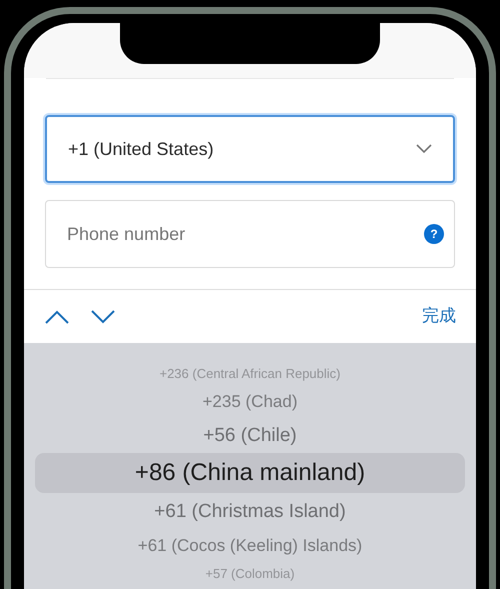 The image size is (500, 589). I want to click on picker-option: +235 (Chad), so click(250, 401).